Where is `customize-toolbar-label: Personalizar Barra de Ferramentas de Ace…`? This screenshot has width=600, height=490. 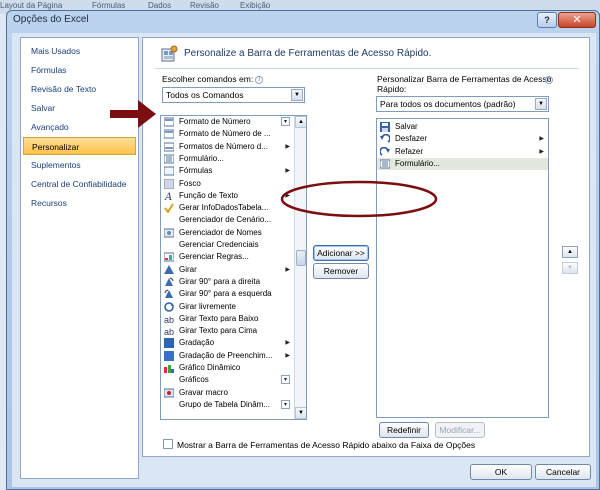 customize-toolbar-label: Personalizar Barra de Ferramentas de Ace… is located at coordinates (464, 79).